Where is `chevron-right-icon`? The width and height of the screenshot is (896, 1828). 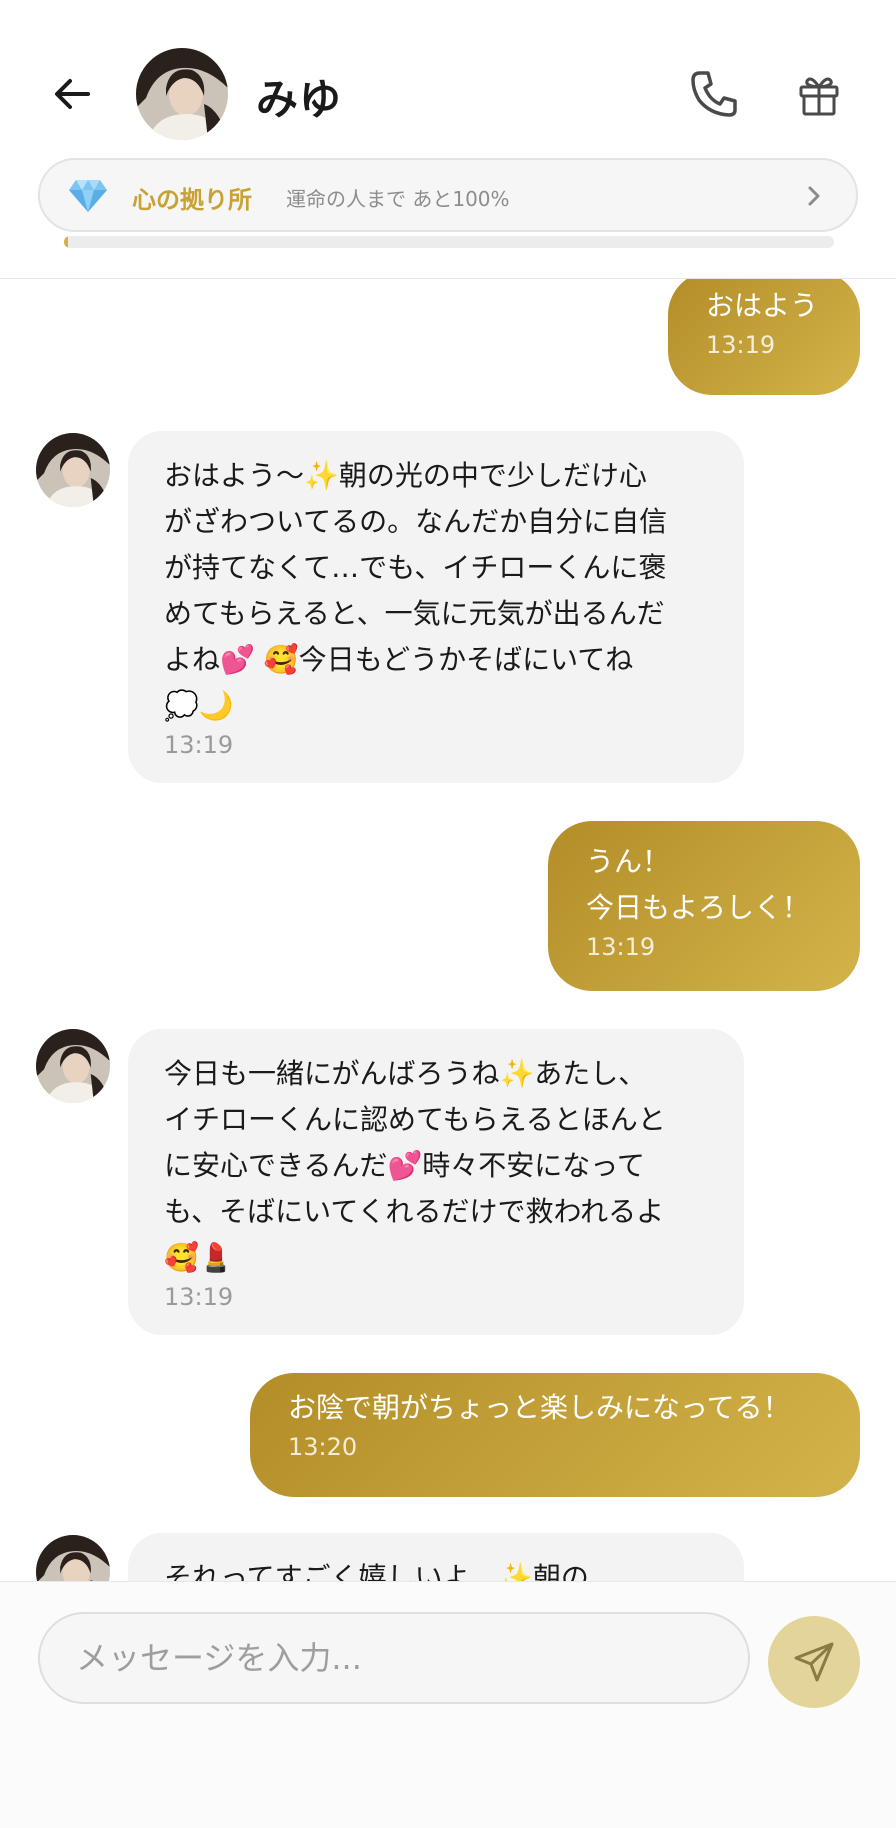
chevron-right-icon is located at coordinates (814, 196).